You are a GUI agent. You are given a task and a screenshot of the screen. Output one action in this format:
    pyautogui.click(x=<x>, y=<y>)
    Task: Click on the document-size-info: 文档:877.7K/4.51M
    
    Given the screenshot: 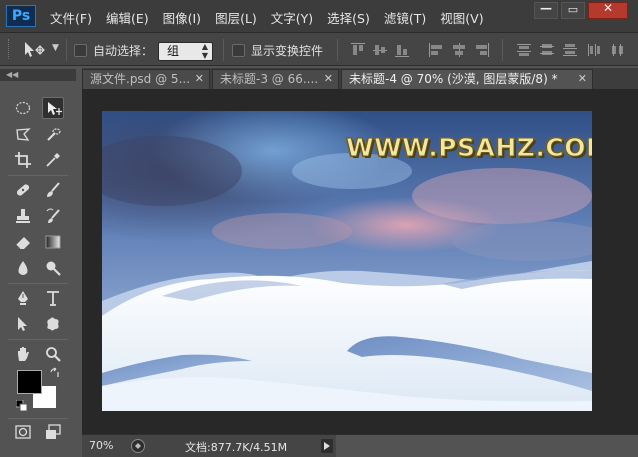 What is the action you would take?
    pyautogui.click(x=236, y=447)
    